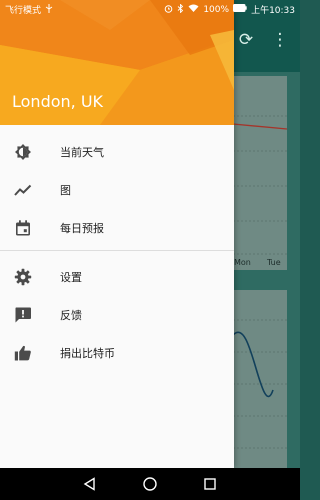  What do you see at coordinates (240, 9) in the screenshot?
I see `battery-icon` at bounding box center [240, 9].